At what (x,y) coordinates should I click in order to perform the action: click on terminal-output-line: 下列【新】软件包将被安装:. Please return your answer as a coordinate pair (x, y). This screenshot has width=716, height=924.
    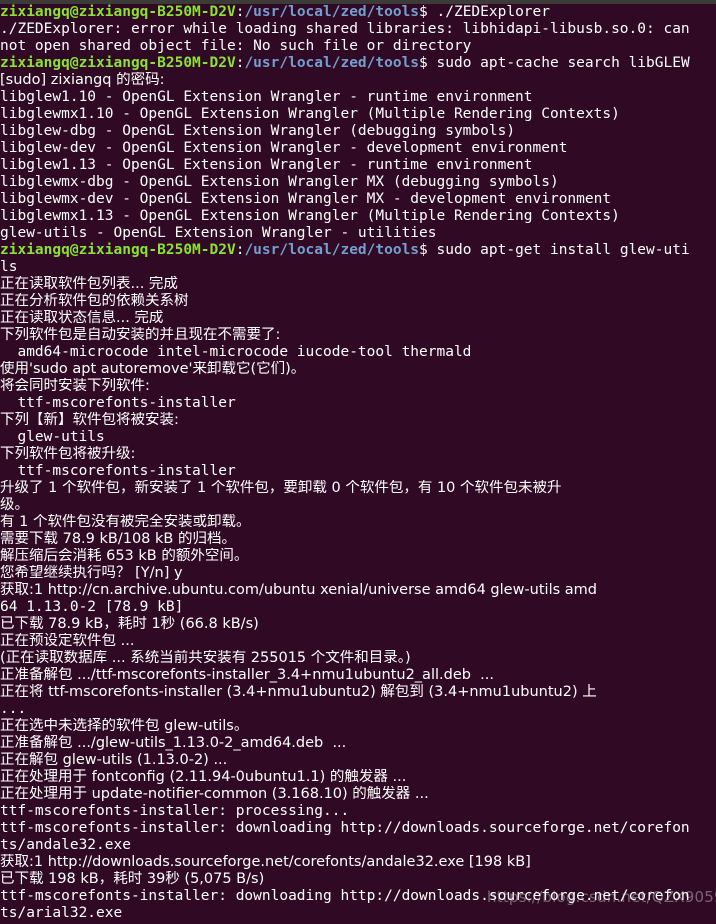
    Looking at the image, I should click on (358, 420).